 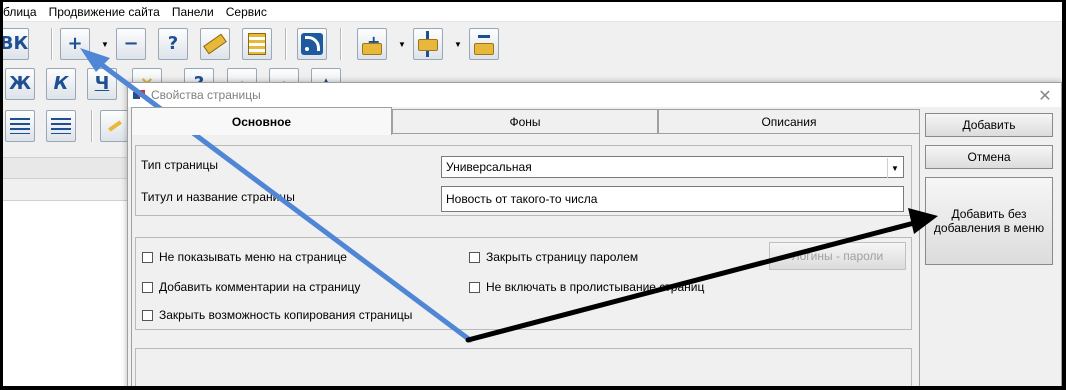 I want to click on checkbox-label: Не показывать меню на странице, so click(x=253, y=257).